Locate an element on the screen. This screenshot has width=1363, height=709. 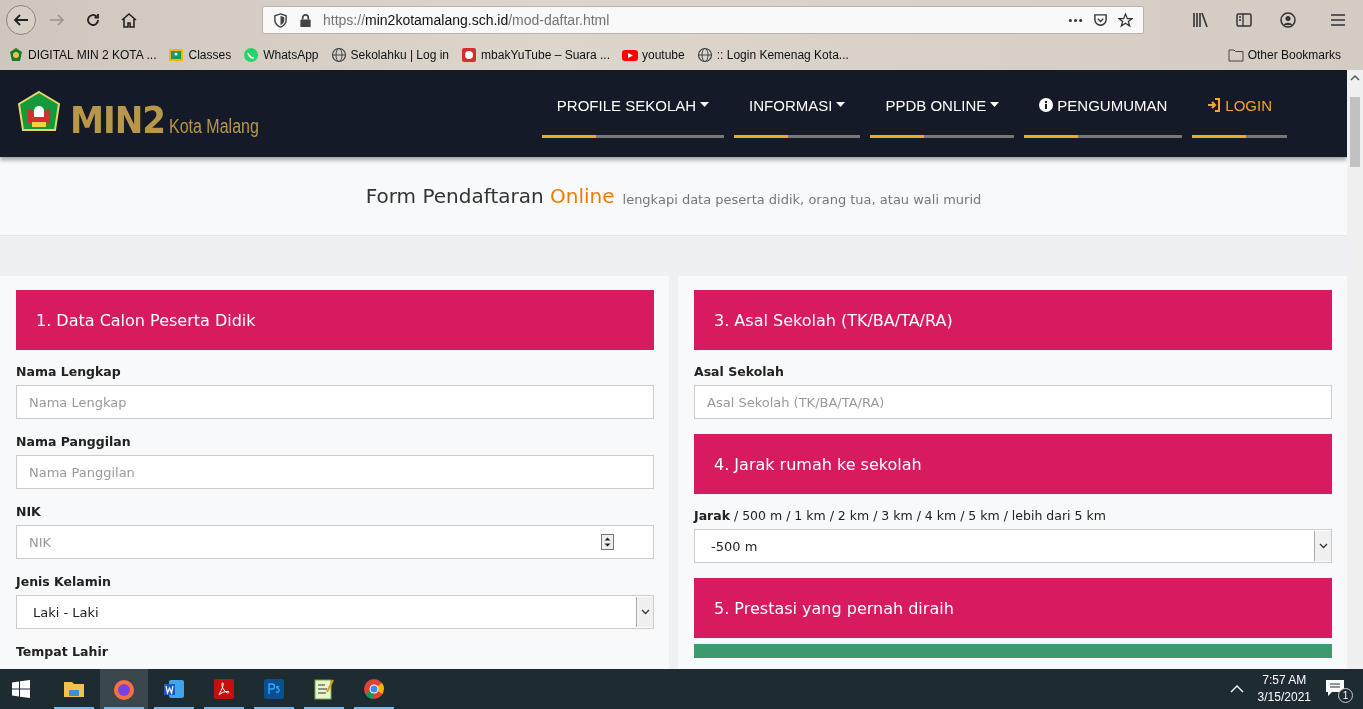
folder-icon is located at coordinates (1235, 55).